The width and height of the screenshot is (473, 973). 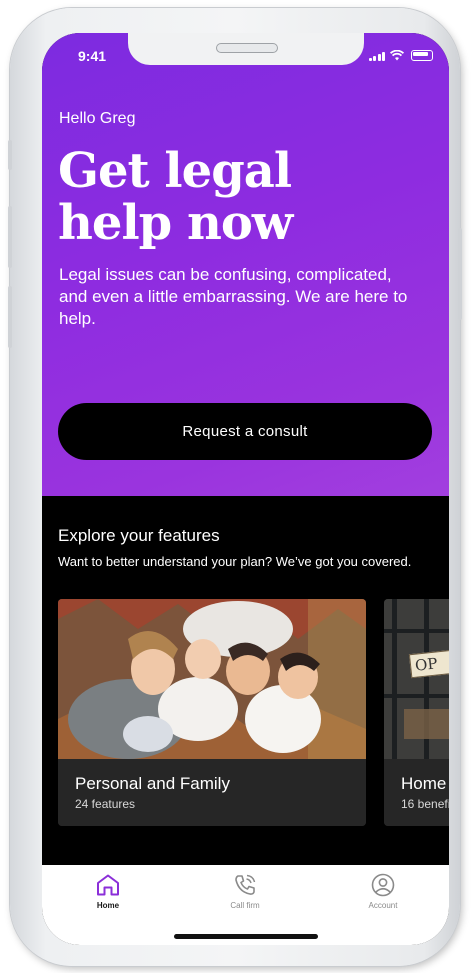 What do you see at coordinates (416, 679) in the screenshot?
I see `storefront-photo` at bounding box center [416, 679].